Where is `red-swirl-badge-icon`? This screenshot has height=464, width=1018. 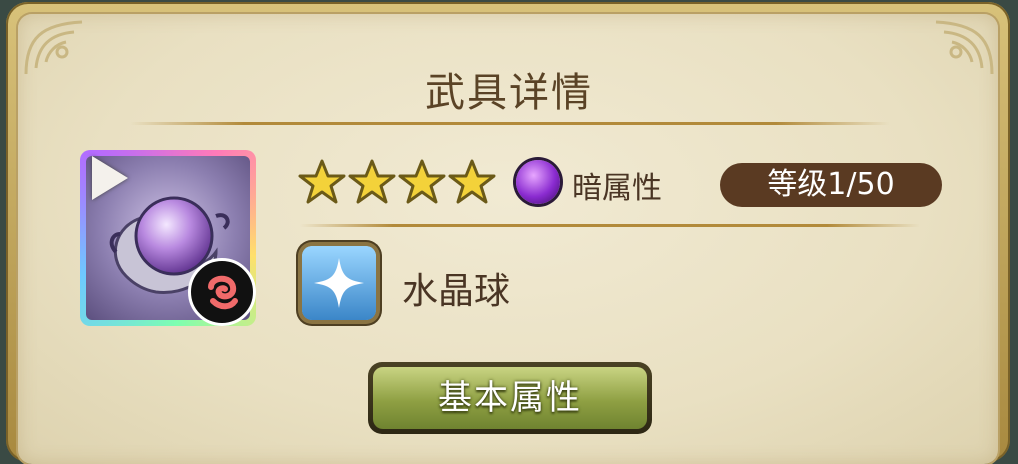 red-swirl-badge-icon is located at coordinates (222, 292).